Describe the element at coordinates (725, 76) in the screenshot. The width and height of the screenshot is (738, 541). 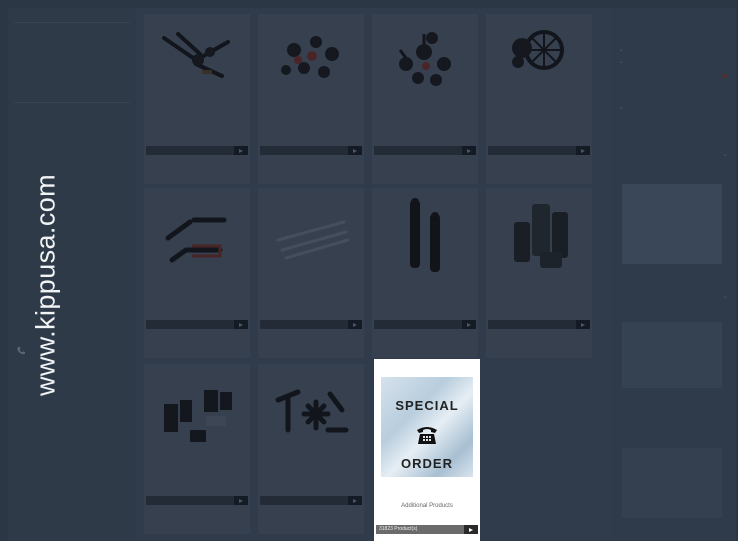
I see `arrow-right-icon: ▶` at that location.